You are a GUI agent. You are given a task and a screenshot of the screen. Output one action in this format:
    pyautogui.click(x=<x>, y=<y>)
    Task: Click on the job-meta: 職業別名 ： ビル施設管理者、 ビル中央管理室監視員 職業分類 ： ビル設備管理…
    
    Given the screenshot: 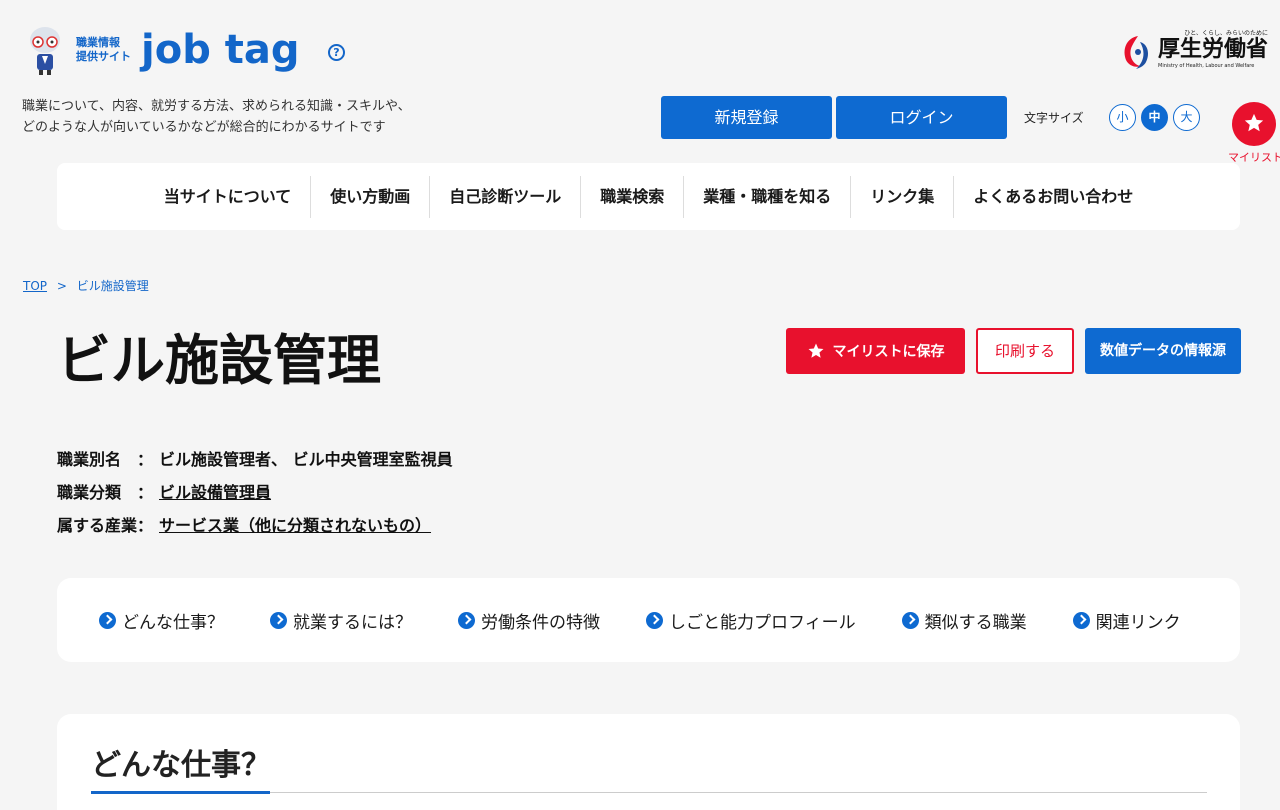 What is the action you would take?
    pyautogui.click(x=255, y=495)
    